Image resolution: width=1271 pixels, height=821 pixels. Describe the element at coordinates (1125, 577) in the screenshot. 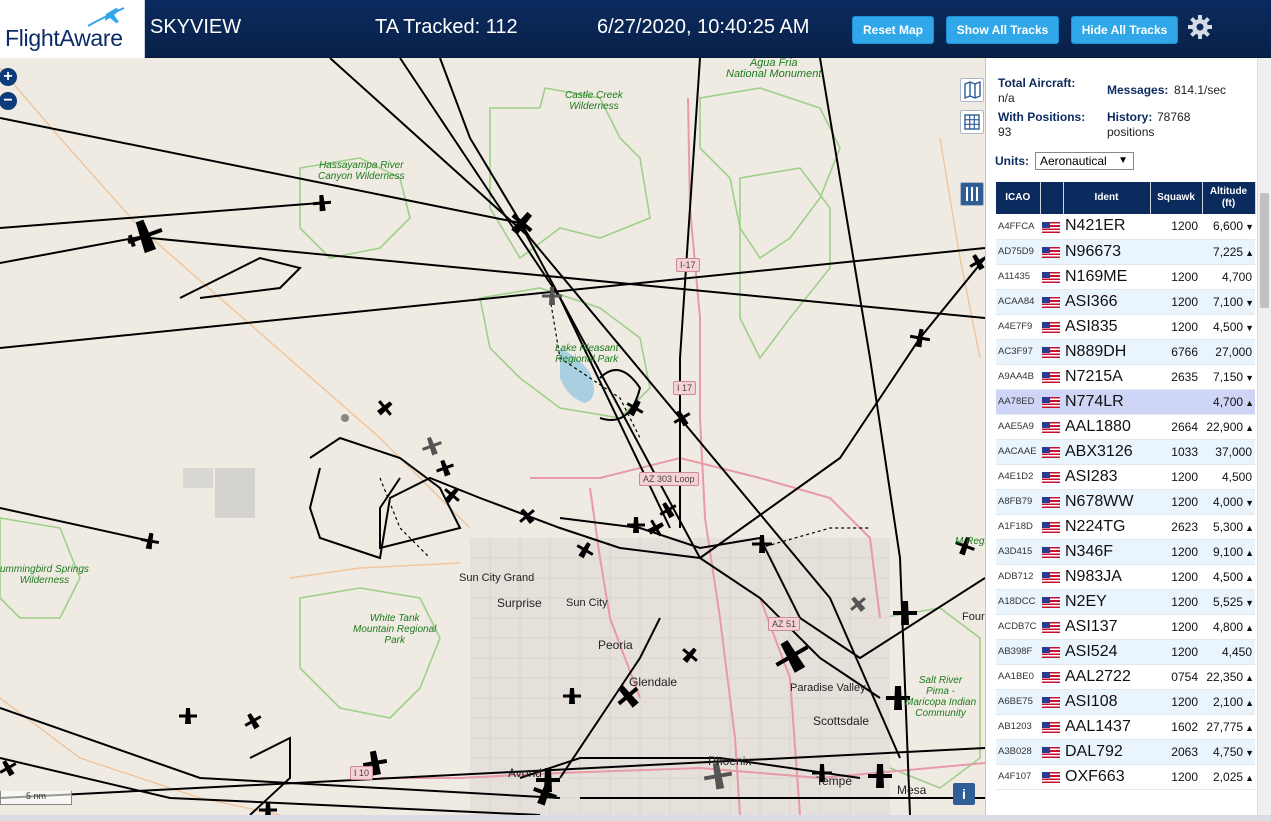

I see `table-row: ADB712 N983JA 1200 4,500 ▲` at that location.